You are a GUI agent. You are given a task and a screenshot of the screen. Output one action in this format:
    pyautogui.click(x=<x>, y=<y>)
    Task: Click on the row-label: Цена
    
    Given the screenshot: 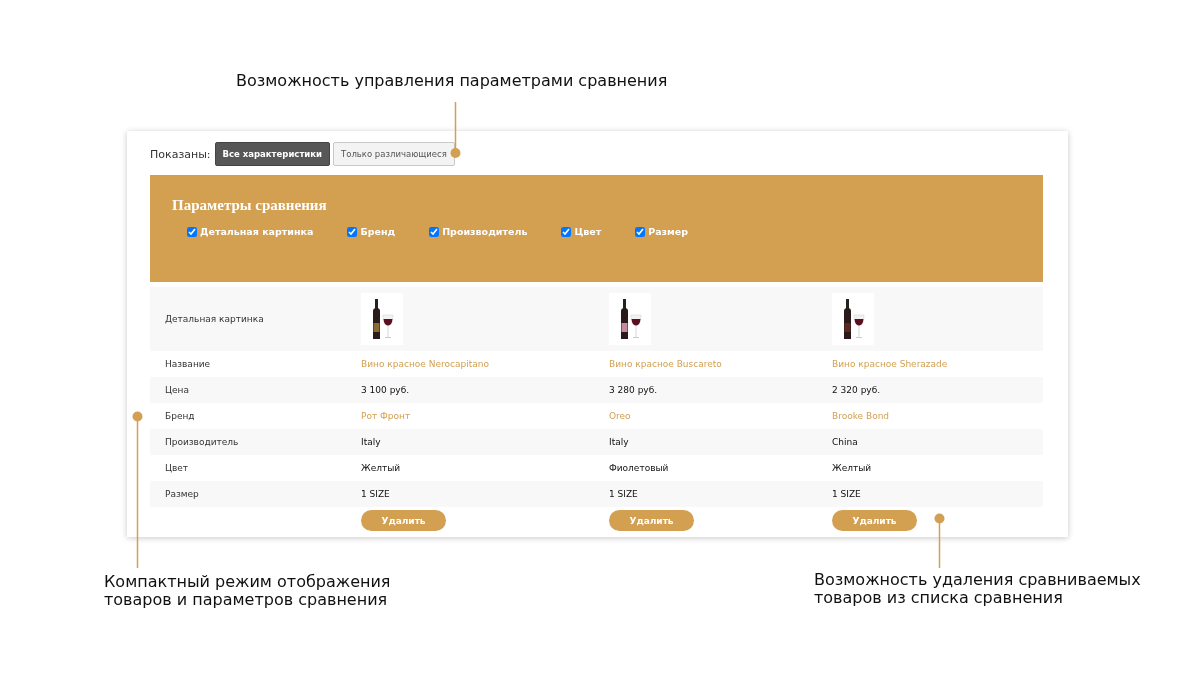 What is the action you would take?
    pyautogui.click(x=177, y=390)
    